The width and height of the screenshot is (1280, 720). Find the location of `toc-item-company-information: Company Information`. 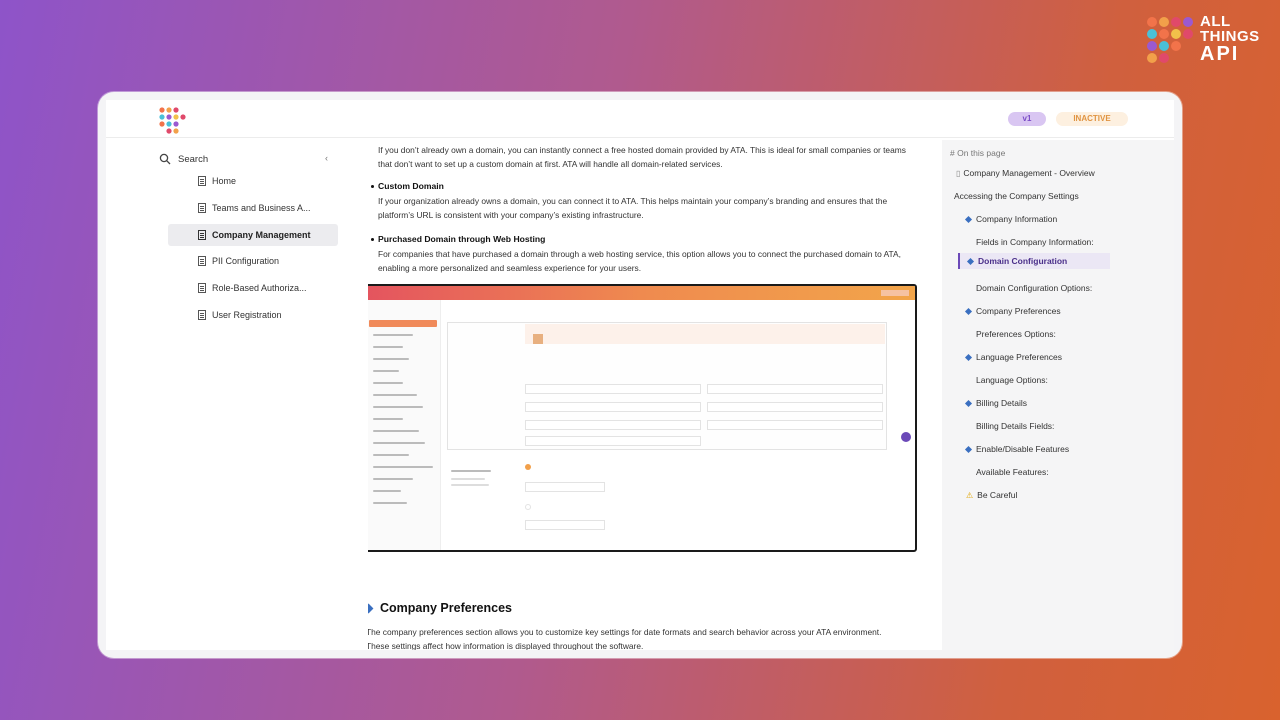

toc-item-company-information: Company Information is located at coordinates (1011, 219).